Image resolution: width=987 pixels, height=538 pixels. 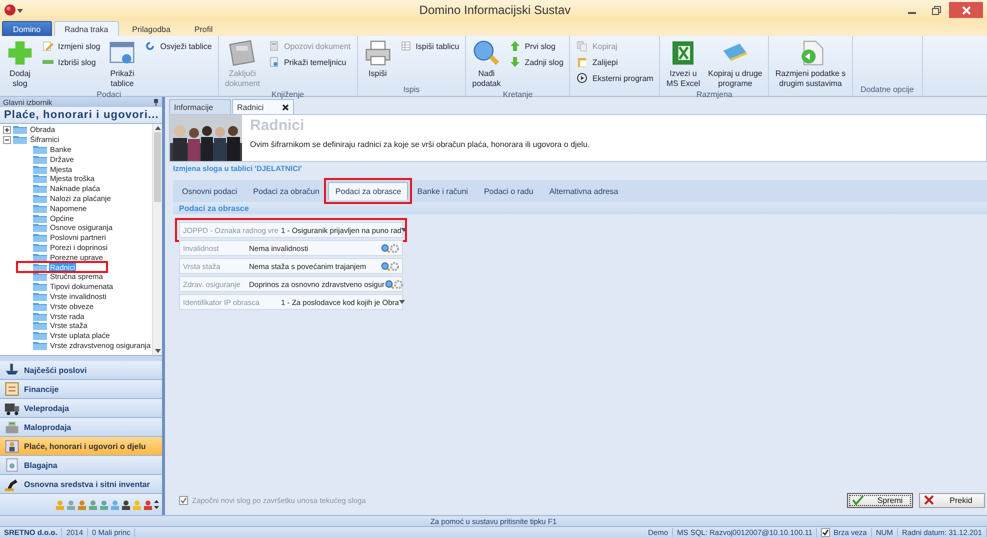 What do you see at coordinates (87, 28) in the screenshot?
I see `ribbon-tab: Radna traka` at bounding box center [87, 28].